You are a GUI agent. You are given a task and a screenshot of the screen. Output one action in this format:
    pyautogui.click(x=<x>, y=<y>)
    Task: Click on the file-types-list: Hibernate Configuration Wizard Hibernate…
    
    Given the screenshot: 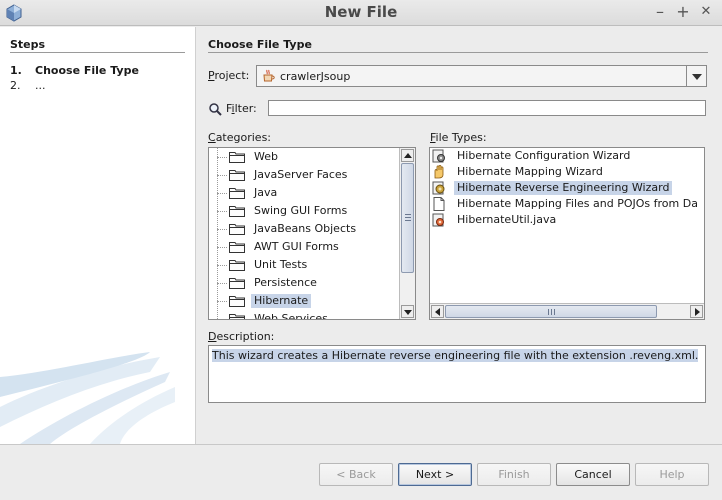 What is the action you would take?
    pyautogui.click(x=567, y=233)
    